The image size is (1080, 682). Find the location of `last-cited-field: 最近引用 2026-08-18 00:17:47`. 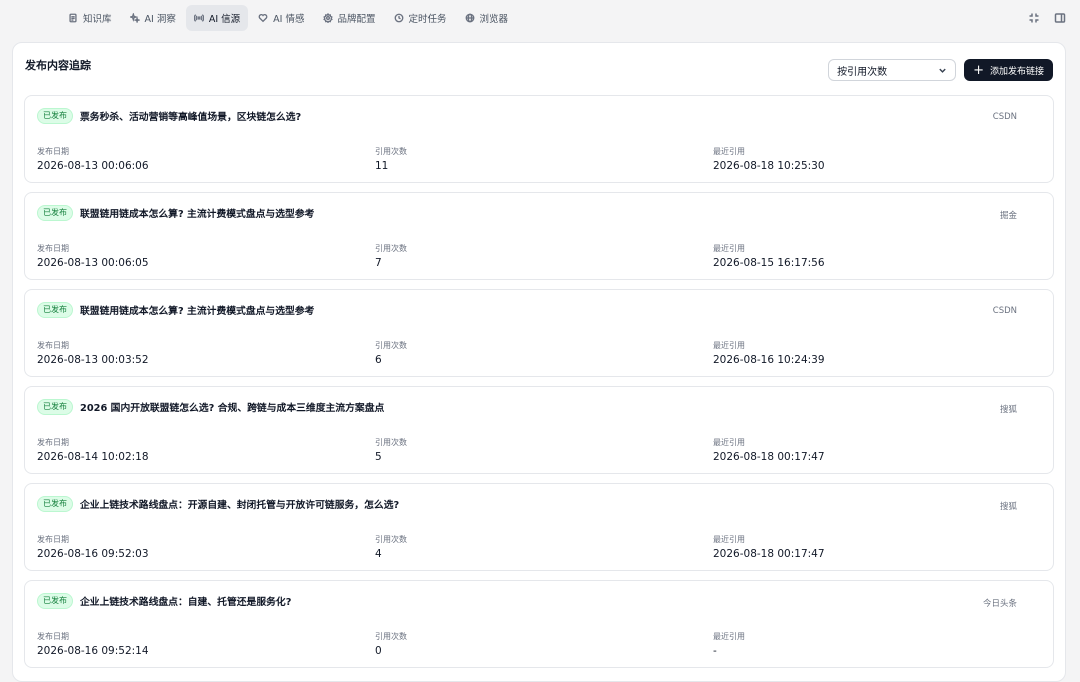

last-cited-field: 最近引用 2026-08-18 00:17:47 is located at coordinates (769, 547).